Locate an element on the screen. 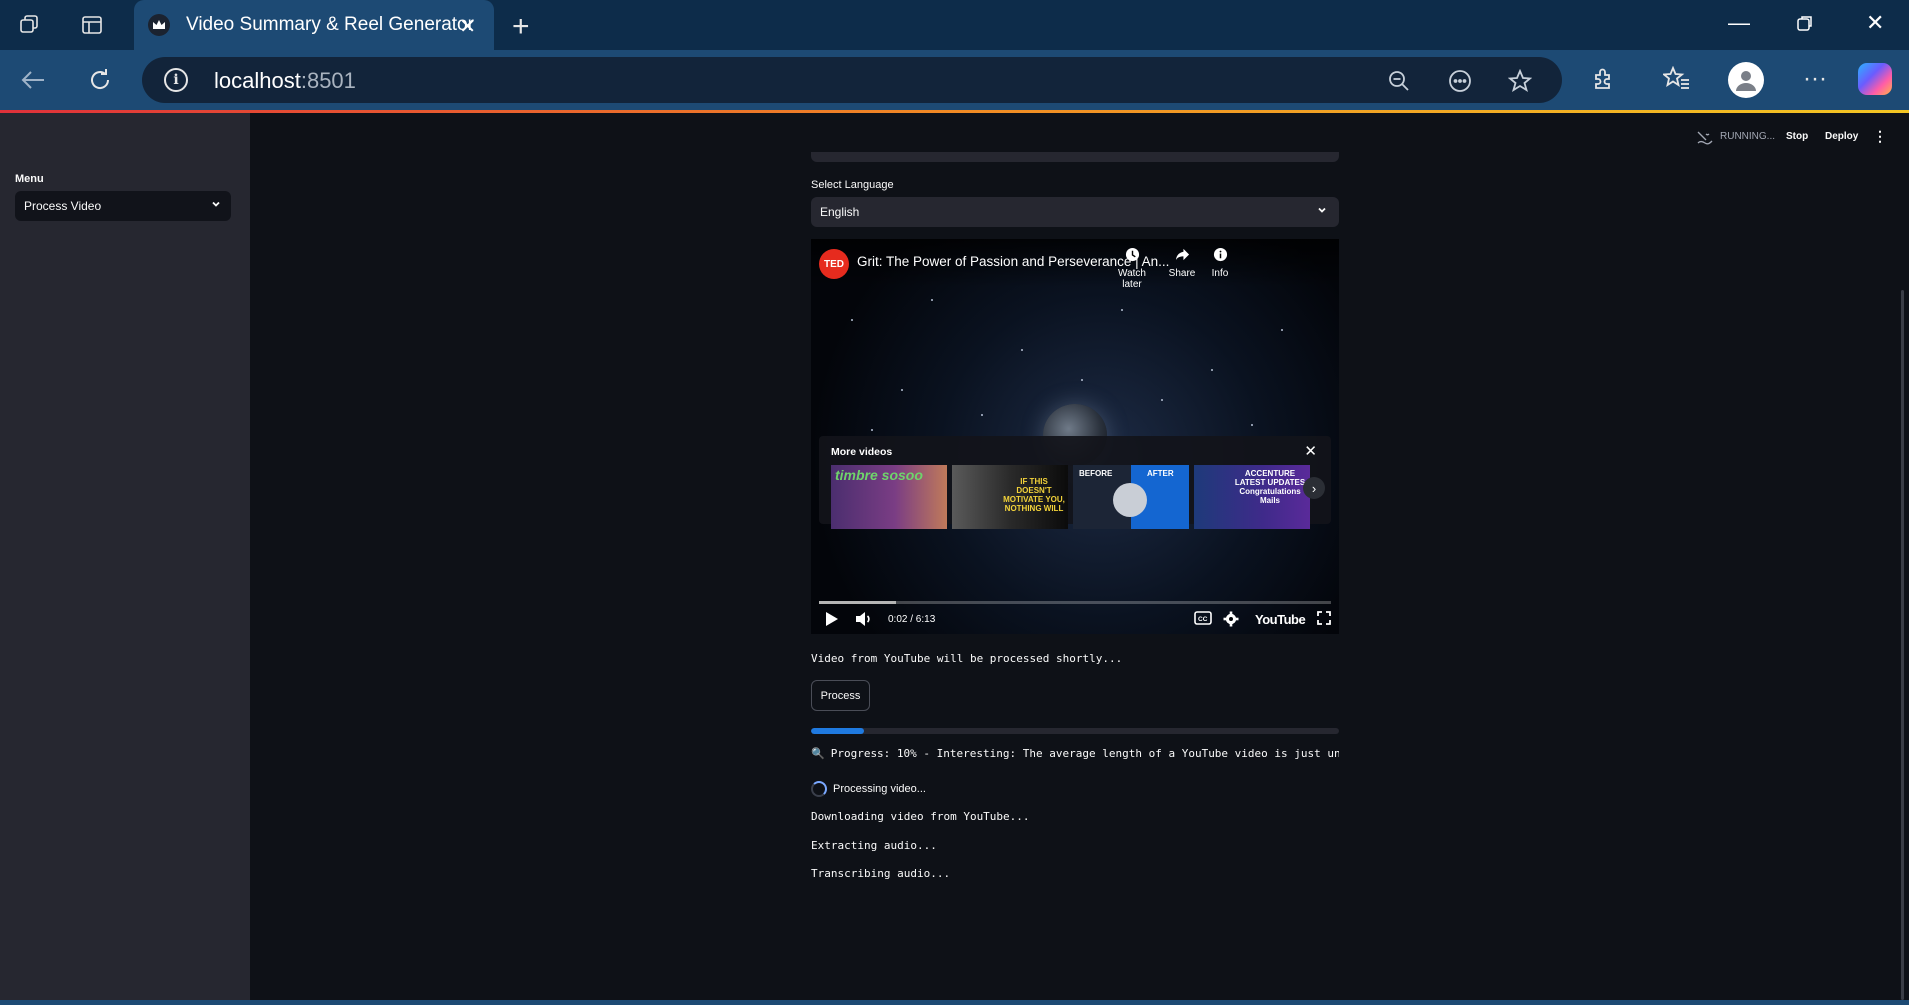 The width and height of the screenshot is (1909, 1005). process-button: Process is located at coordinates (840, 695).